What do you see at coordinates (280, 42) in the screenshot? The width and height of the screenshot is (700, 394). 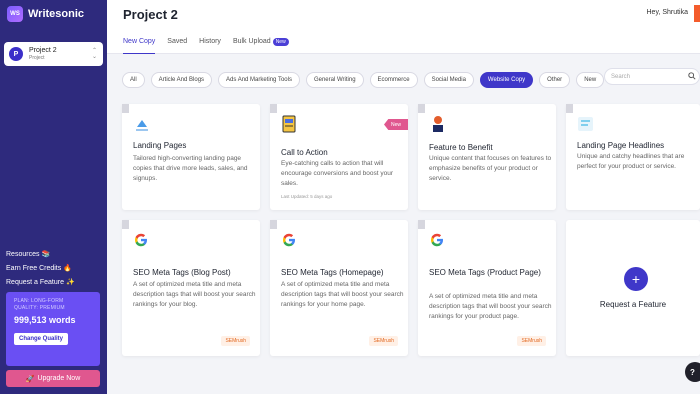 I see `new-badge: New` at bounding box center [280, 42].